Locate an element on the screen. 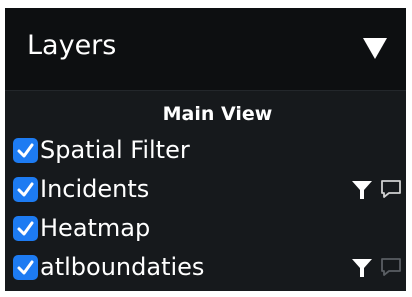  triangle-down-icon is located at coordinates (375, 48).